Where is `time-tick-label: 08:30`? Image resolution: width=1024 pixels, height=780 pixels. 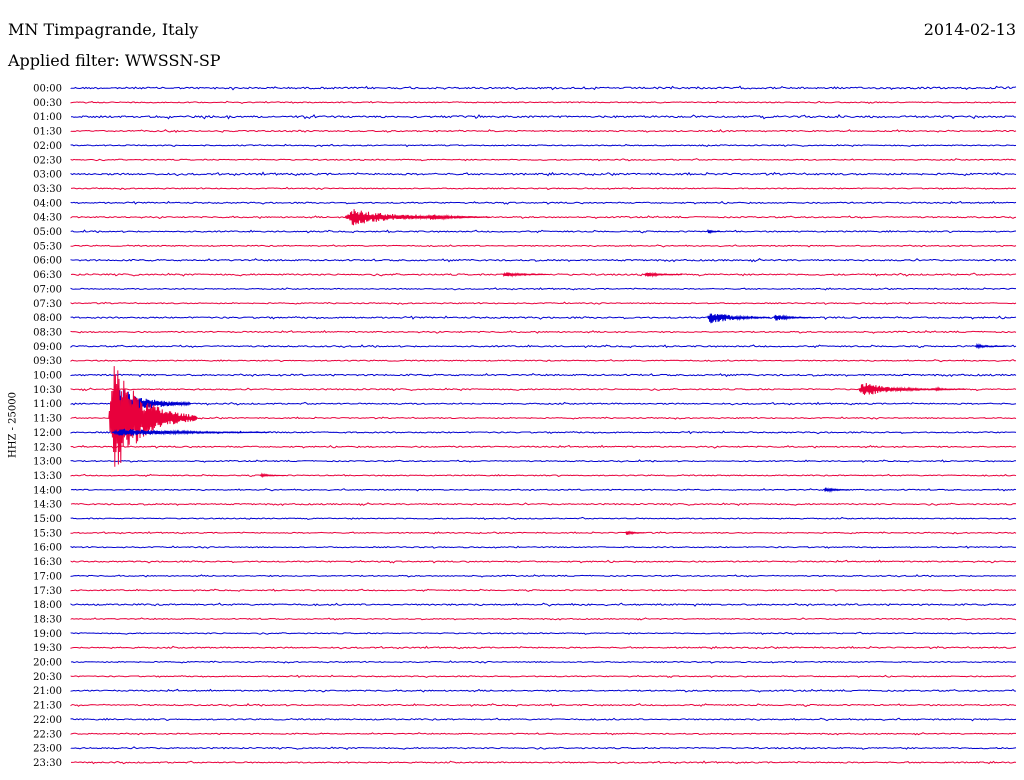 time-tick-label: 08:30 is located at coordinates (47, 332).